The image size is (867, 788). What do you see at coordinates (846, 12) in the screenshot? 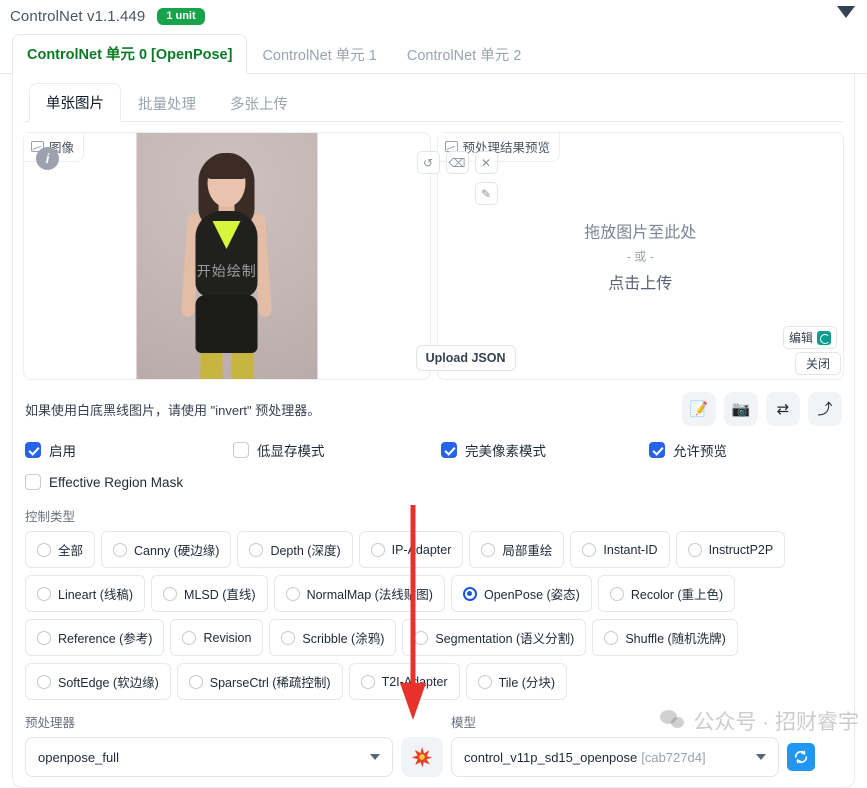
I see `triangle-down-icon` at bounding box center [846, 12].